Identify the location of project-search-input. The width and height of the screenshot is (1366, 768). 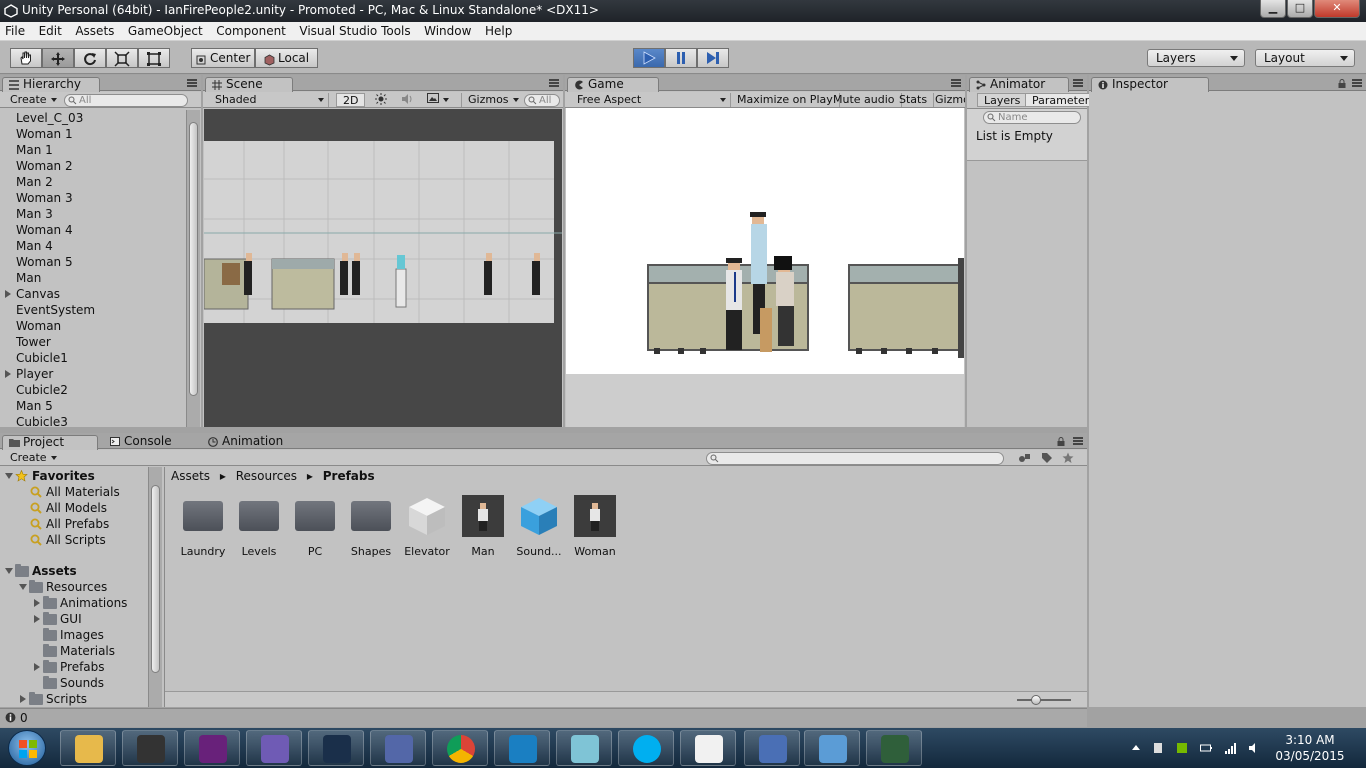
(855, 458).